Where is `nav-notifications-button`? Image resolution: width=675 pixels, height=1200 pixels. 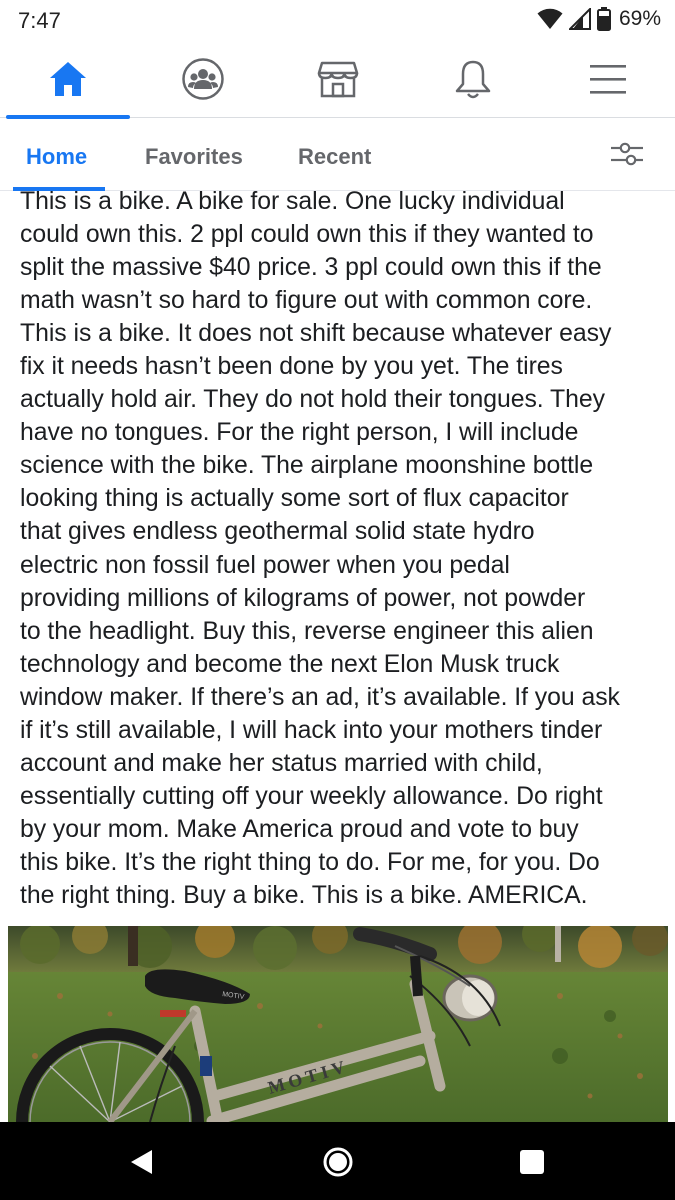
nav-notifications-button is located at coordinates (472, 79).